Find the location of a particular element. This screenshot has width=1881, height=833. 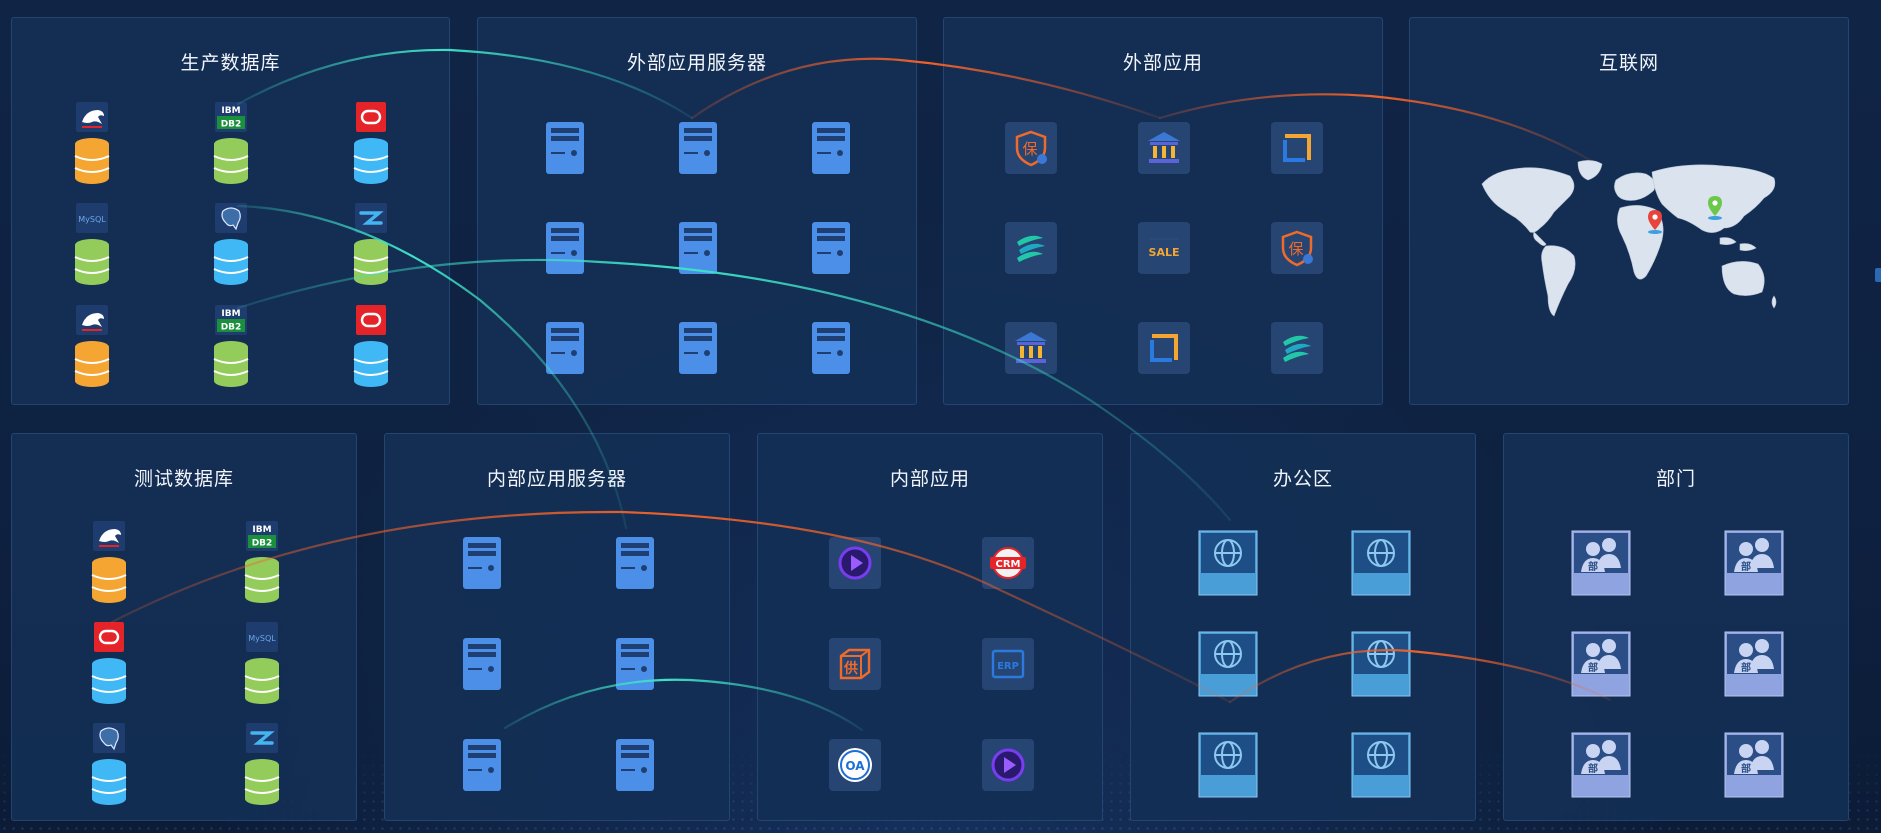

panel-internet: 互联网 is located at coordinates (1629, 211).